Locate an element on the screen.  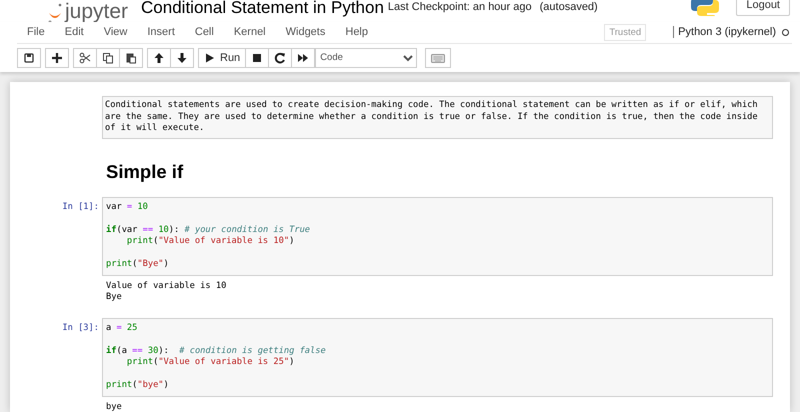
code-line: a = 25 is located at coordinates (122, 327).